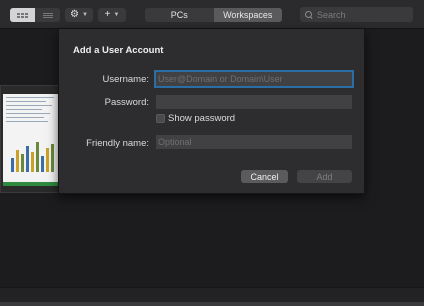 The width and height of the screenshot is (424, 306). I want to click on search-icon, so click(309, 14).